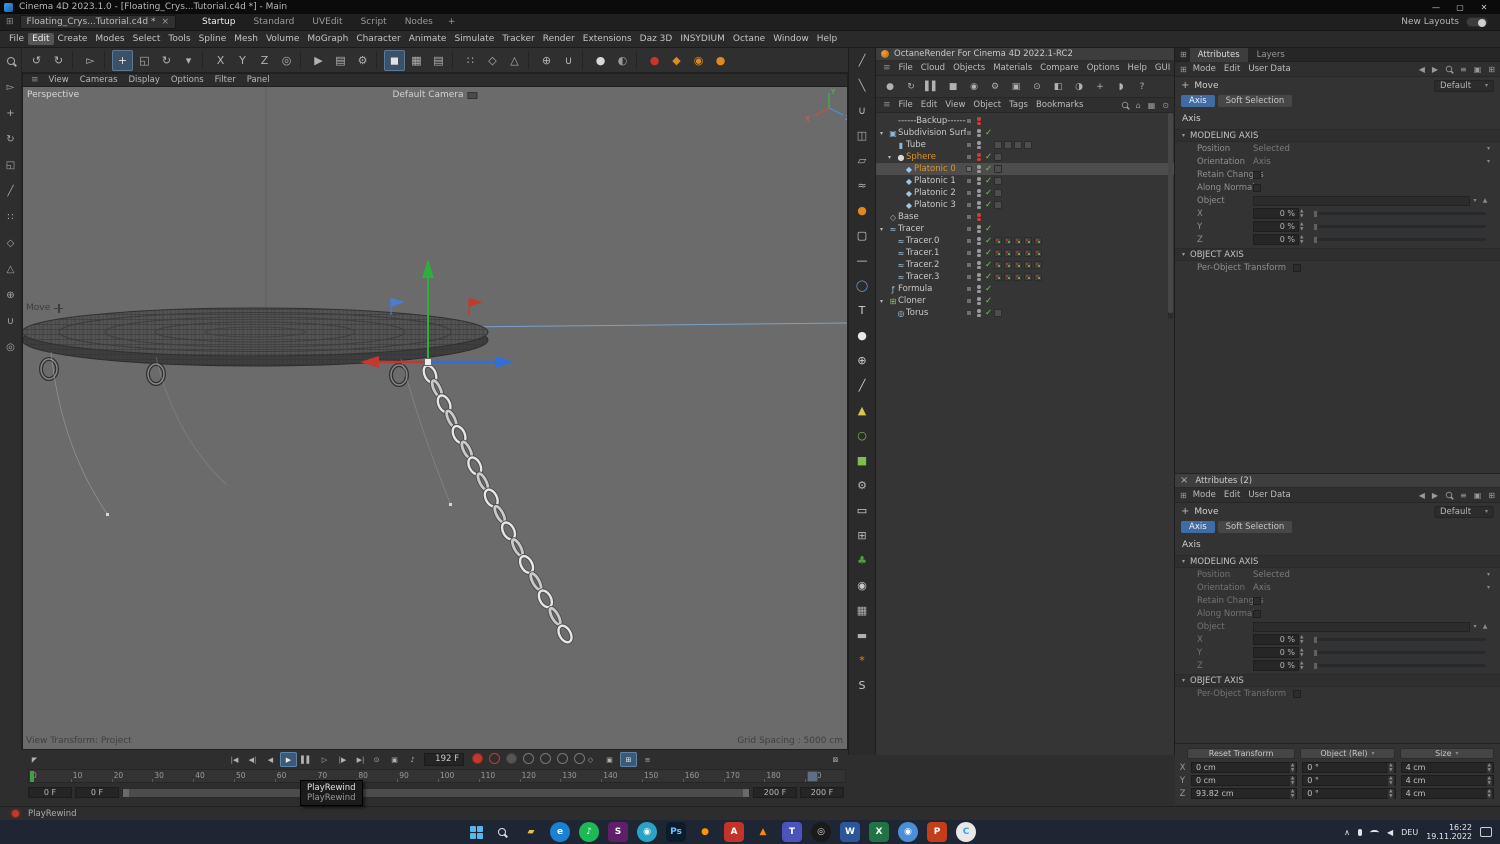  Describe the element at coordinates (702, 39) in the screenshot. I see `menu-insydium: INSYDIUM` at that location.